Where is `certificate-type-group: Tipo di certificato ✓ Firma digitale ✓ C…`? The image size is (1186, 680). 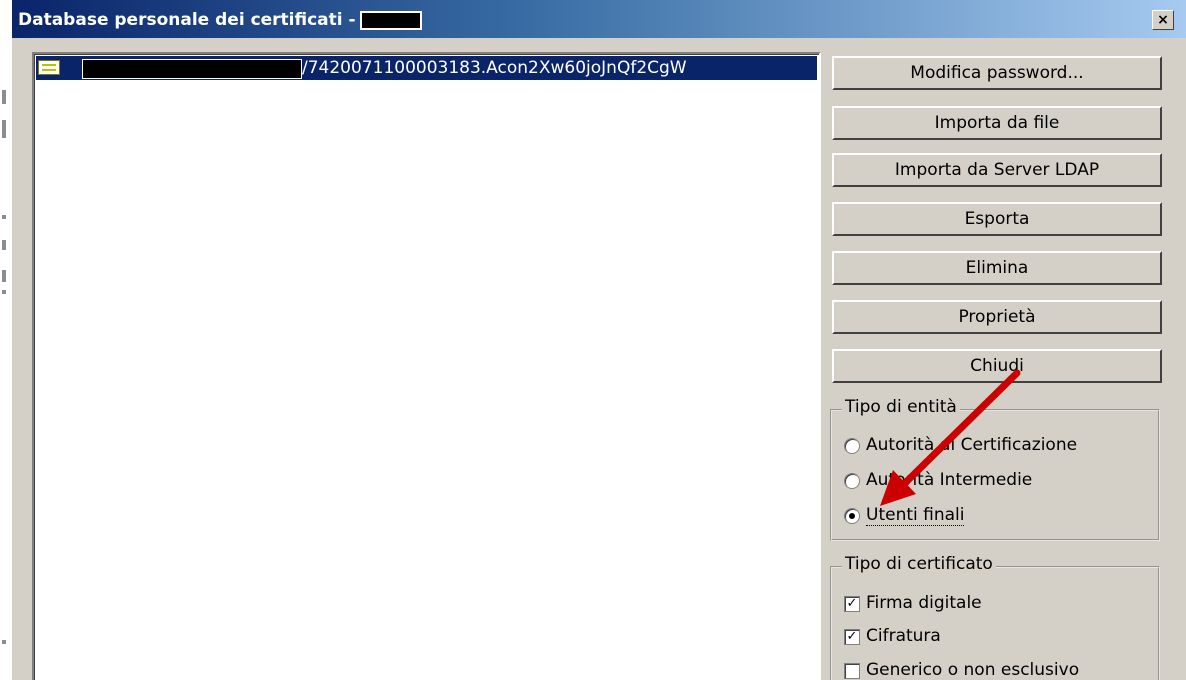 certificate-type-group: Tipo di certificato ✓ Firma digitale ✓ C… is located at coordinates (995, 617).